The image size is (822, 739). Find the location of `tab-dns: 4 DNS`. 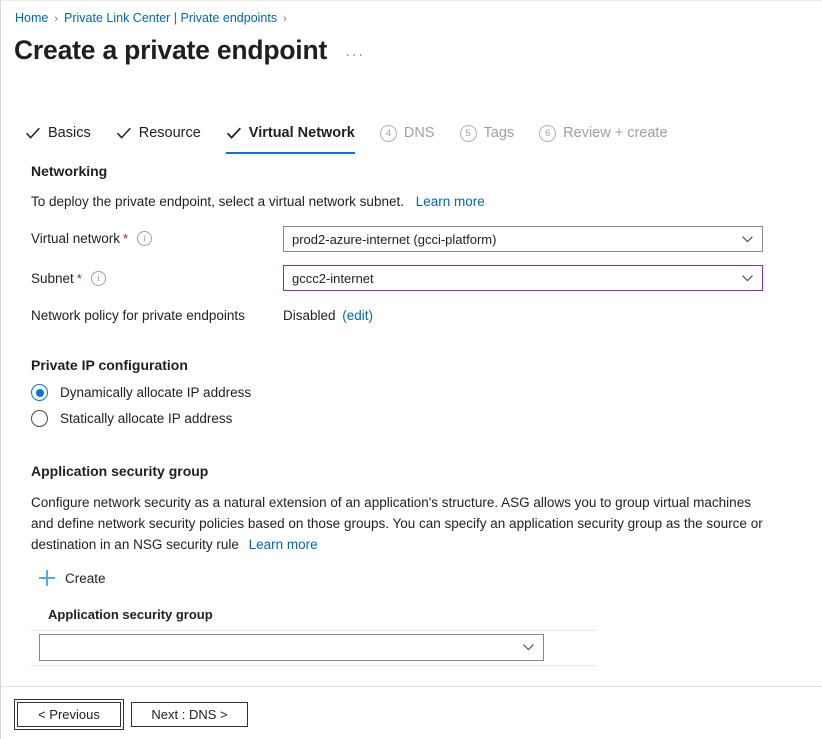

tab-dns: 4 DNS is located at coordinates (407, 134).